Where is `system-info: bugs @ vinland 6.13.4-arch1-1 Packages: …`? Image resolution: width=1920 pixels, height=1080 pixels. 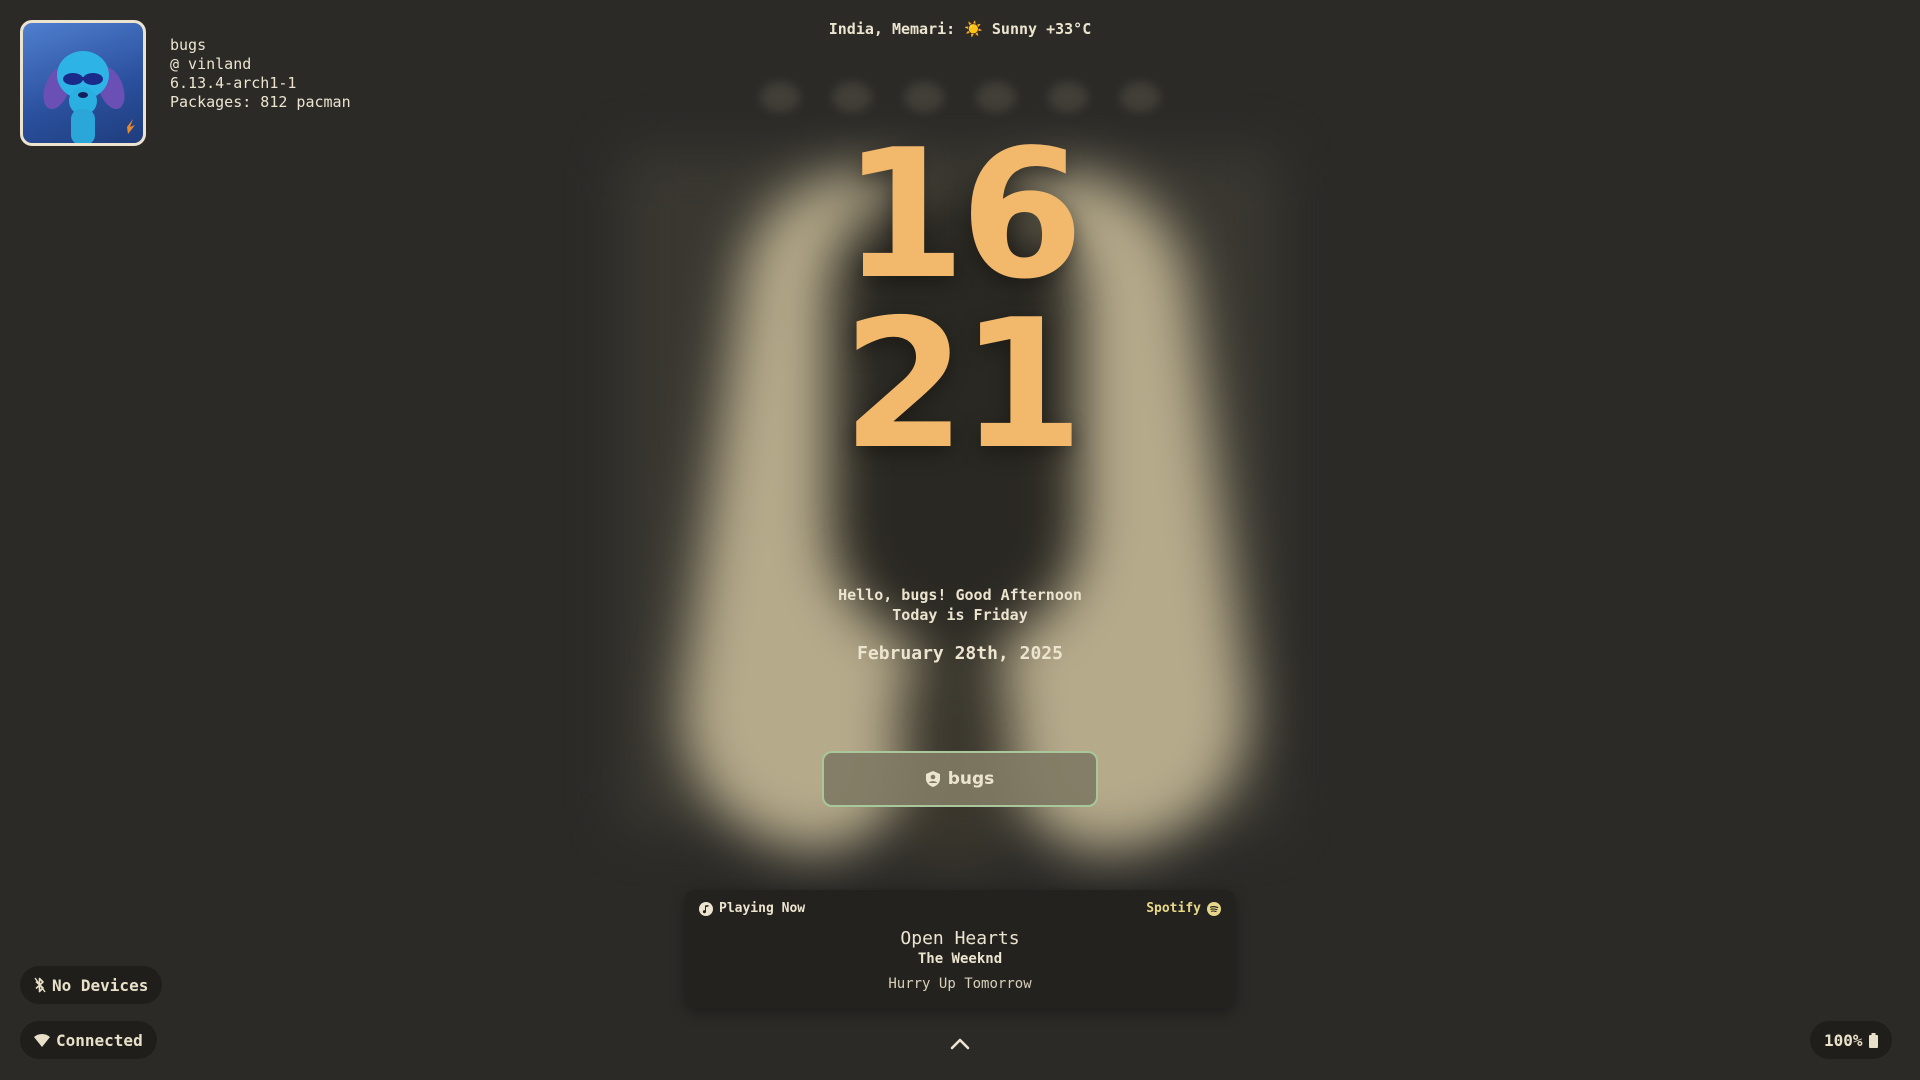 system-info: bugs @ vinland 6.13.4-arch1-1 Packages: … is located at coordinates (260, 74).